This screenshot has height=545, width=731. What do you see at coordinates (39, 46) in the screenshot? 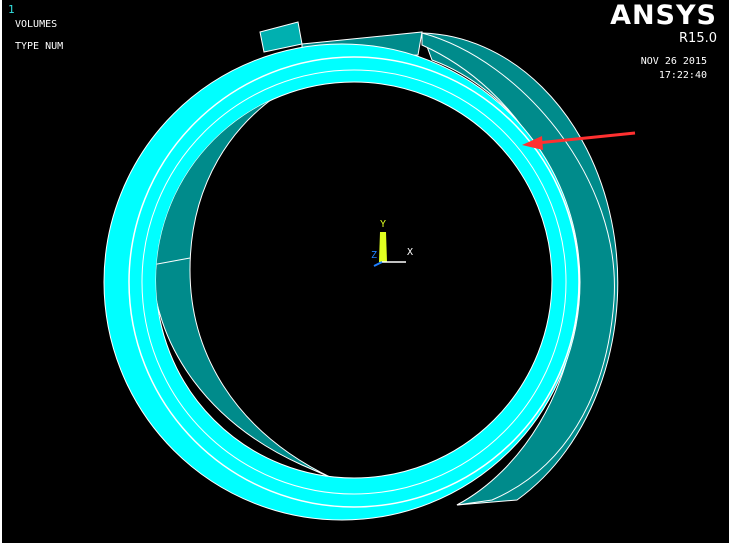
I see `numbering-label: TYPE NUM` at bounding box center [39, 46].